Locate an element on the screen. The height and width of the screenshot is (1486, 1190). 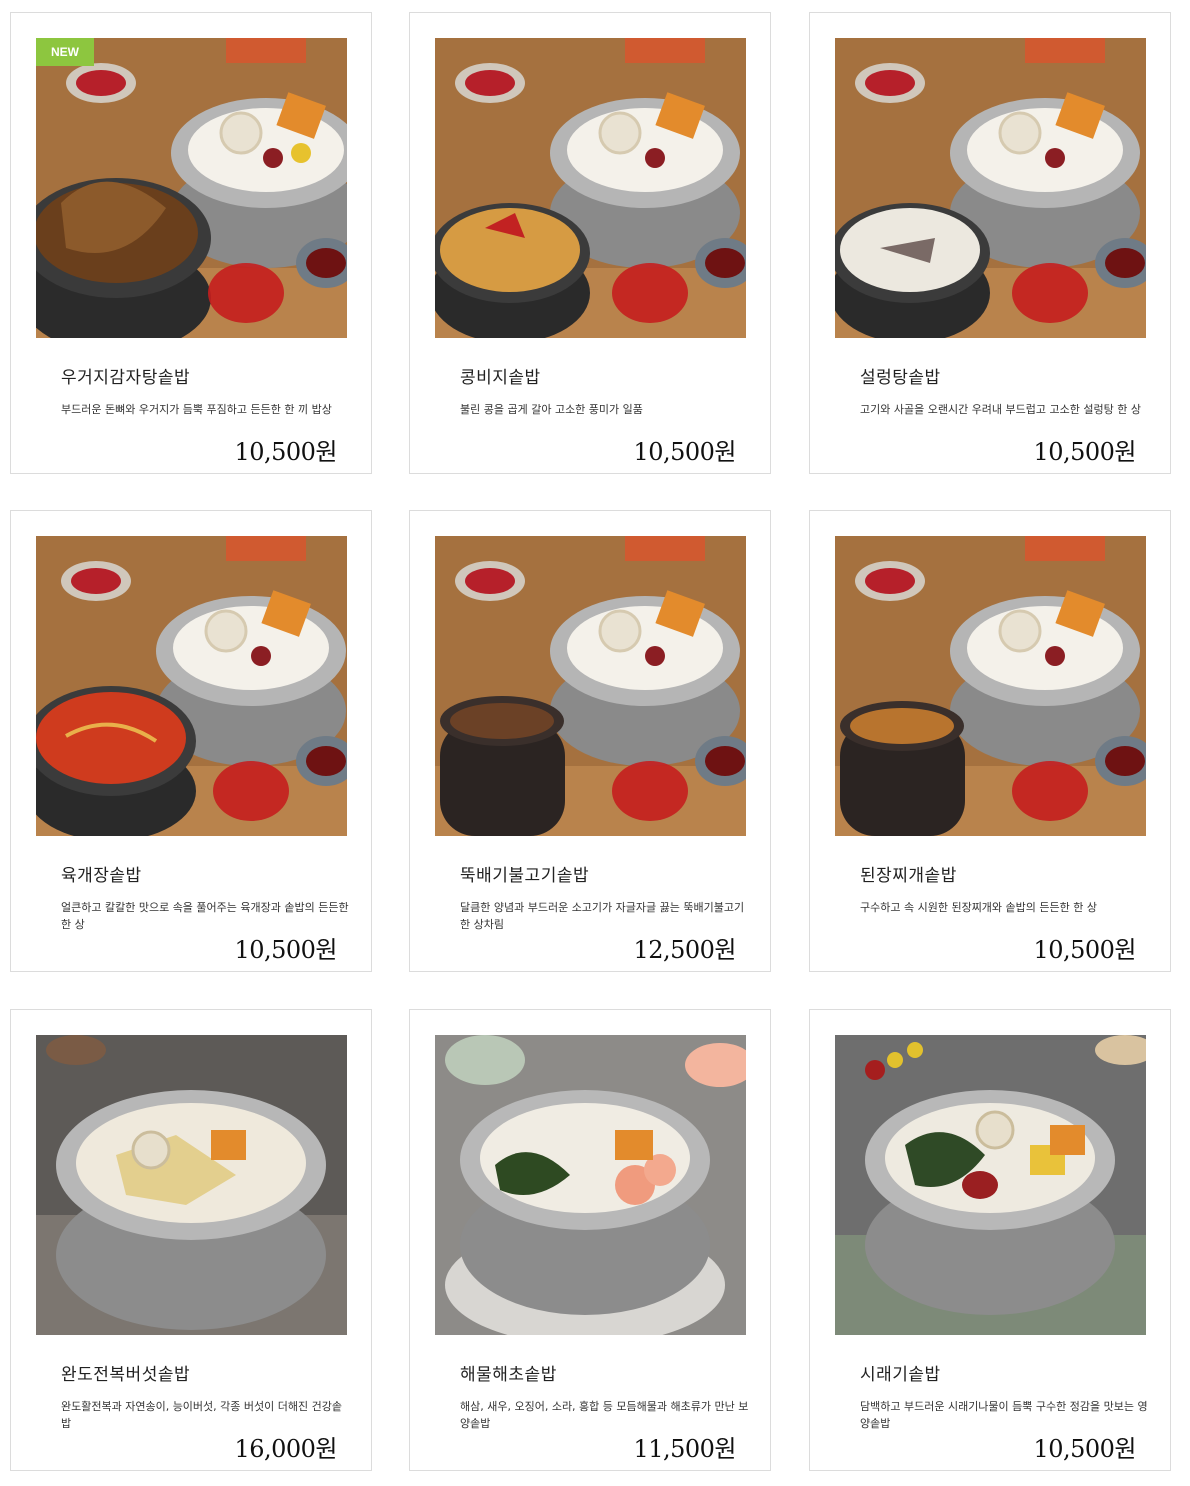
product-description: 완도활전복과 자연송이, 능이버섯, 각종 버섯이 더해진 건강솥밥 is located at coordinates (201, 1415).